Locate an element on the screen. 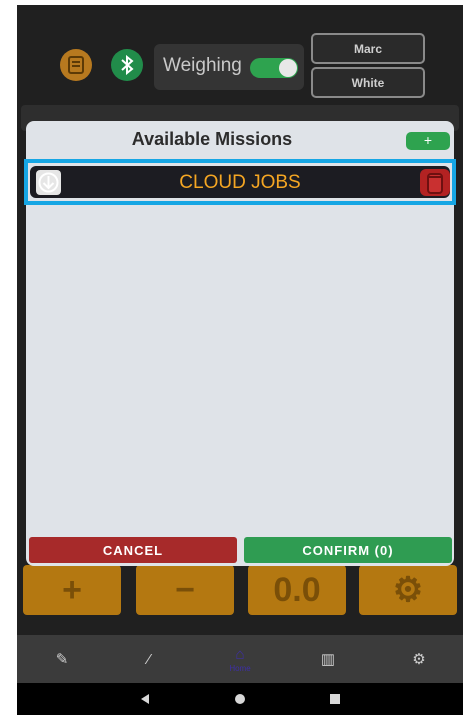 The image size is (469, 715). nav-statistics: ▥ is located at coordinates (328, 659).